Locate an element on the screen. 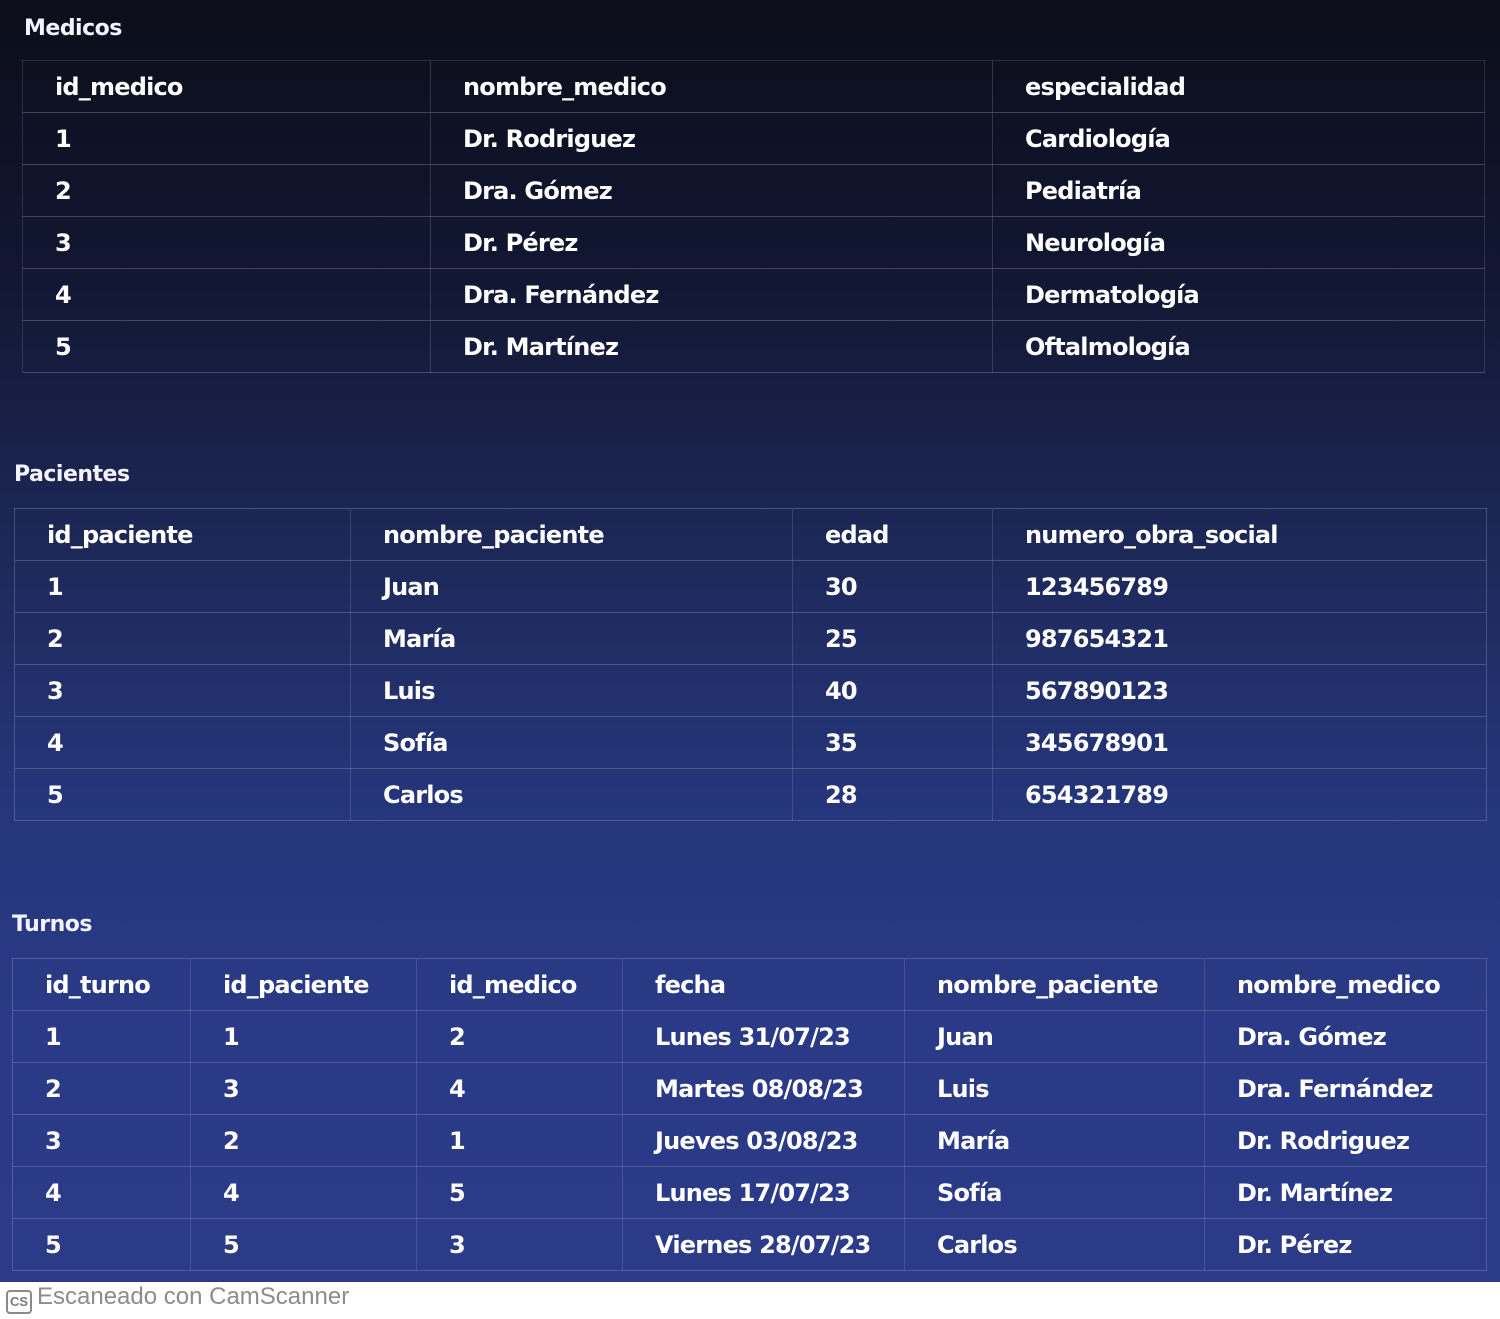 The width and height of the screenshot is (1500, 1319). table-row: 5 5 3 Viernes 28/07/23 Carlos Dr. Pérez is located at coordinates (749, 1244).